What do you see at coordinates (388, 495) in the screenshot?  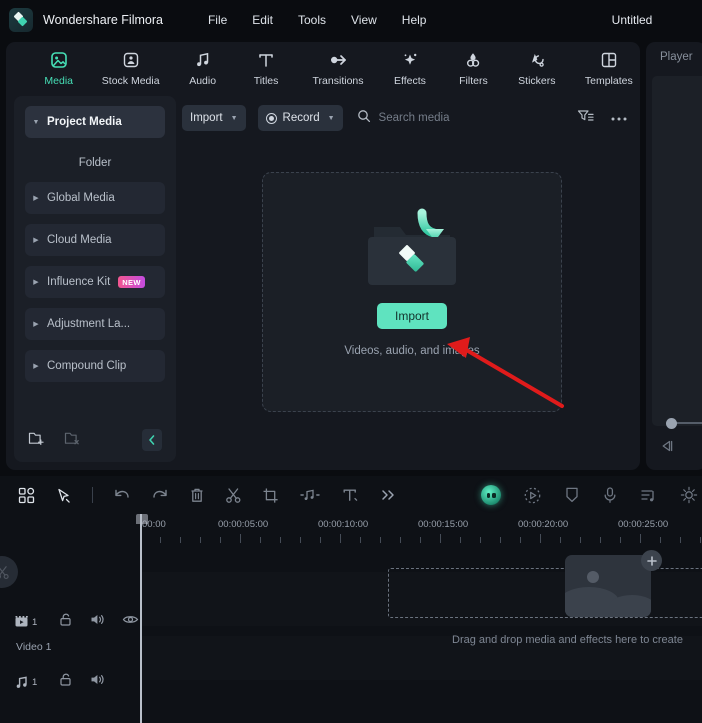 I see `more-chevrons-icon` at bounding box center [388, 495].